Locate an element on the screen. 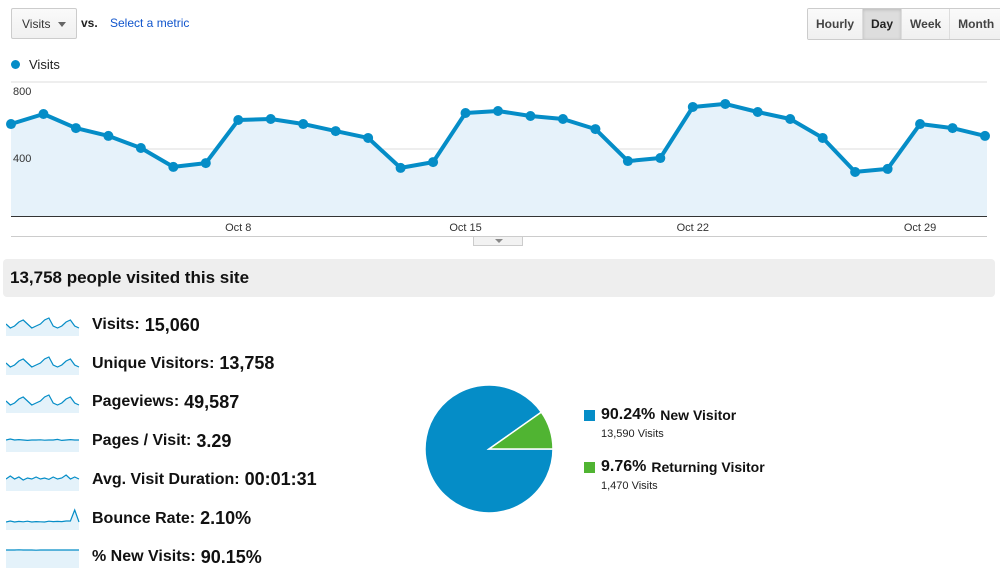  metric-label: Bounce Rate: is located at coordinates (144, 518).